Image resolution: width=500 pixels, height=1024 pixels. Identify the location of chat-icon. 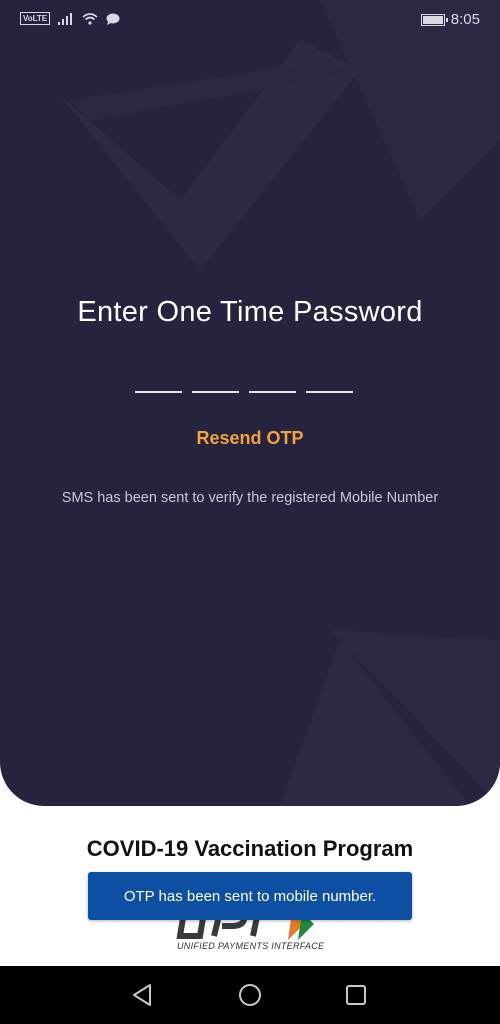
(113, 19).